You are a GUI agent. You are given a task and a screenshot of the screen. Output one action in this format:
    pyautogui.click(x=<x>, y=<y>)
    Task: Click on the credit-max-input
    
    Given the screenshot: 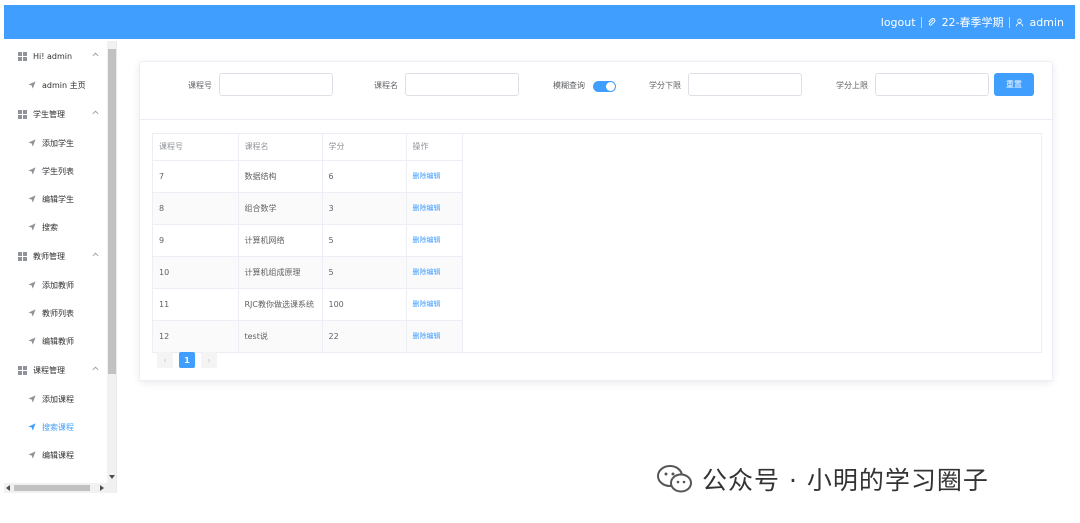 What is the action you would take?
    pyautogui.click(x=932, y=84)
    